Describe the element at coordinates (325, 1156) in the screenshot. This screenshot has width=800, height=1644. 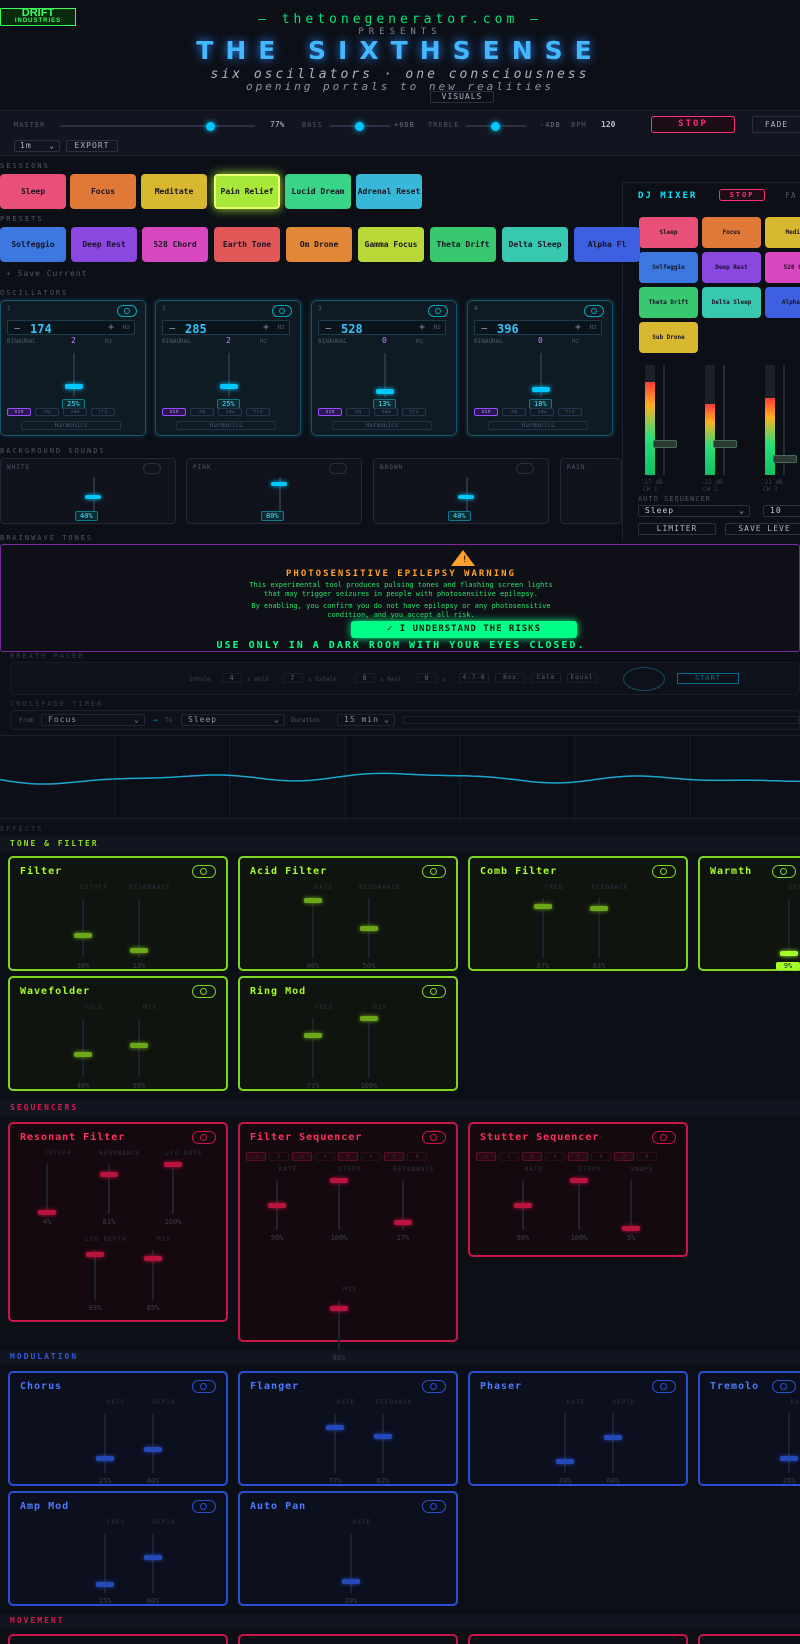
I see `step-button: 4` at that location.